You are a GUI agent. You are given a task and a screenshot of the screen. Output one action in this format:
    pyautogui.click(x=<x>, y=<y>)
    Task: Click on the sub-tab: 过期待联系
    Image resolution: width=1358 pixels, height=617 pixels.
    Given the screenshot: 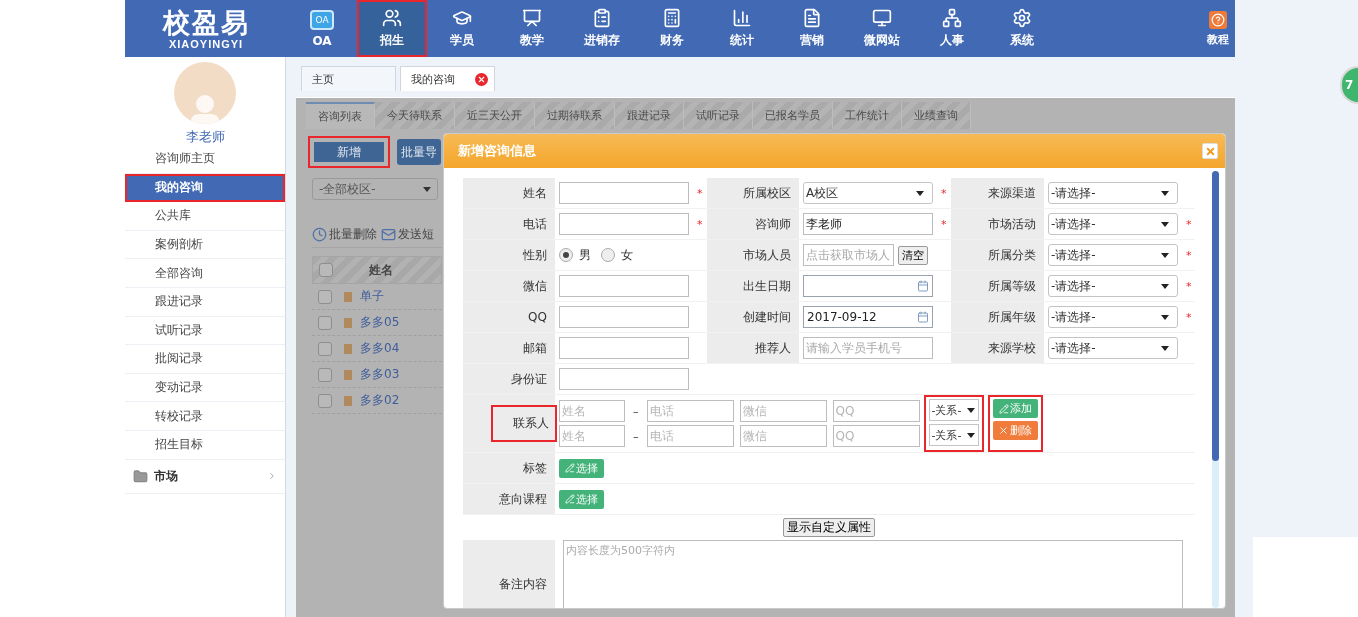 What is the action you would take?
    pyautogui.click(x=575, y=115)
    